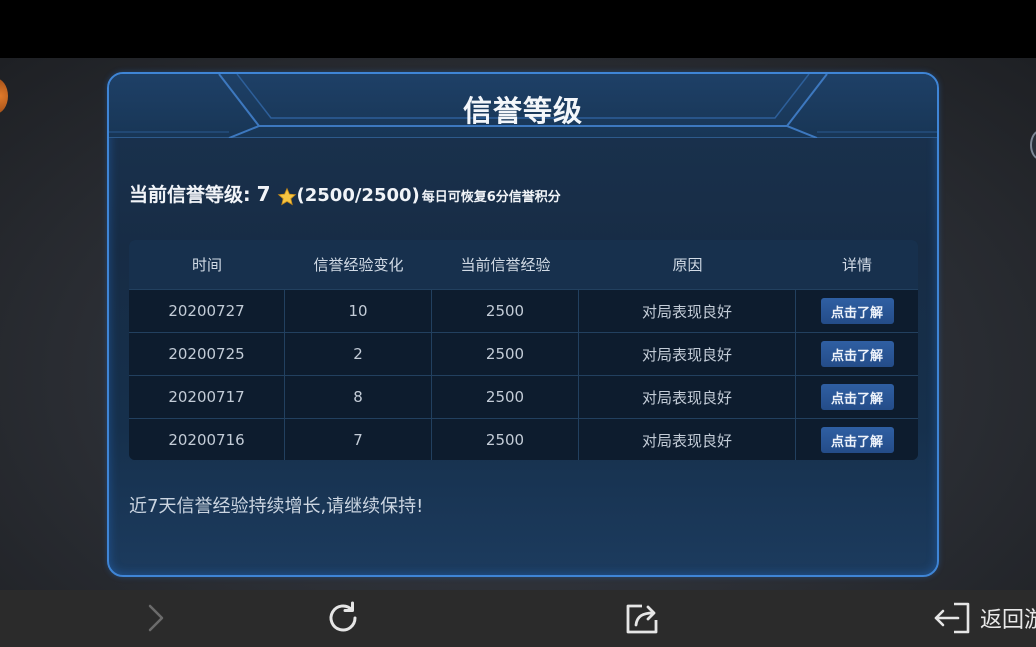 The image size is (1036, 647). Describe the element at coordinates (491, 197) in the screenshot. I see `credit-recovery-note: 每日可恢复6分信誉积分` at that location.